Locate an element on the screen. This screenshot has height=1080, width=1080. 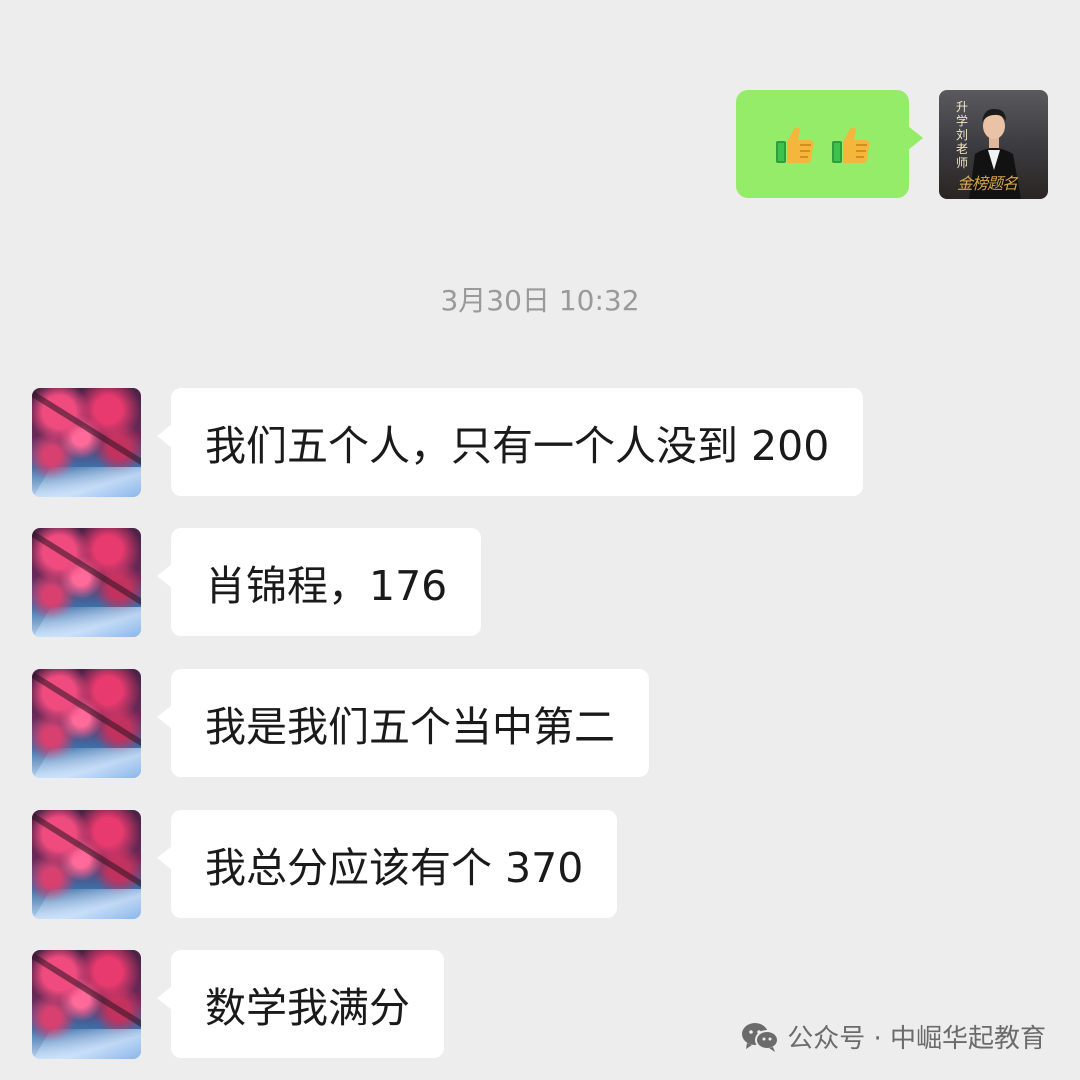
thumbs-up-emoji-group is located at coordinates (823, 144).